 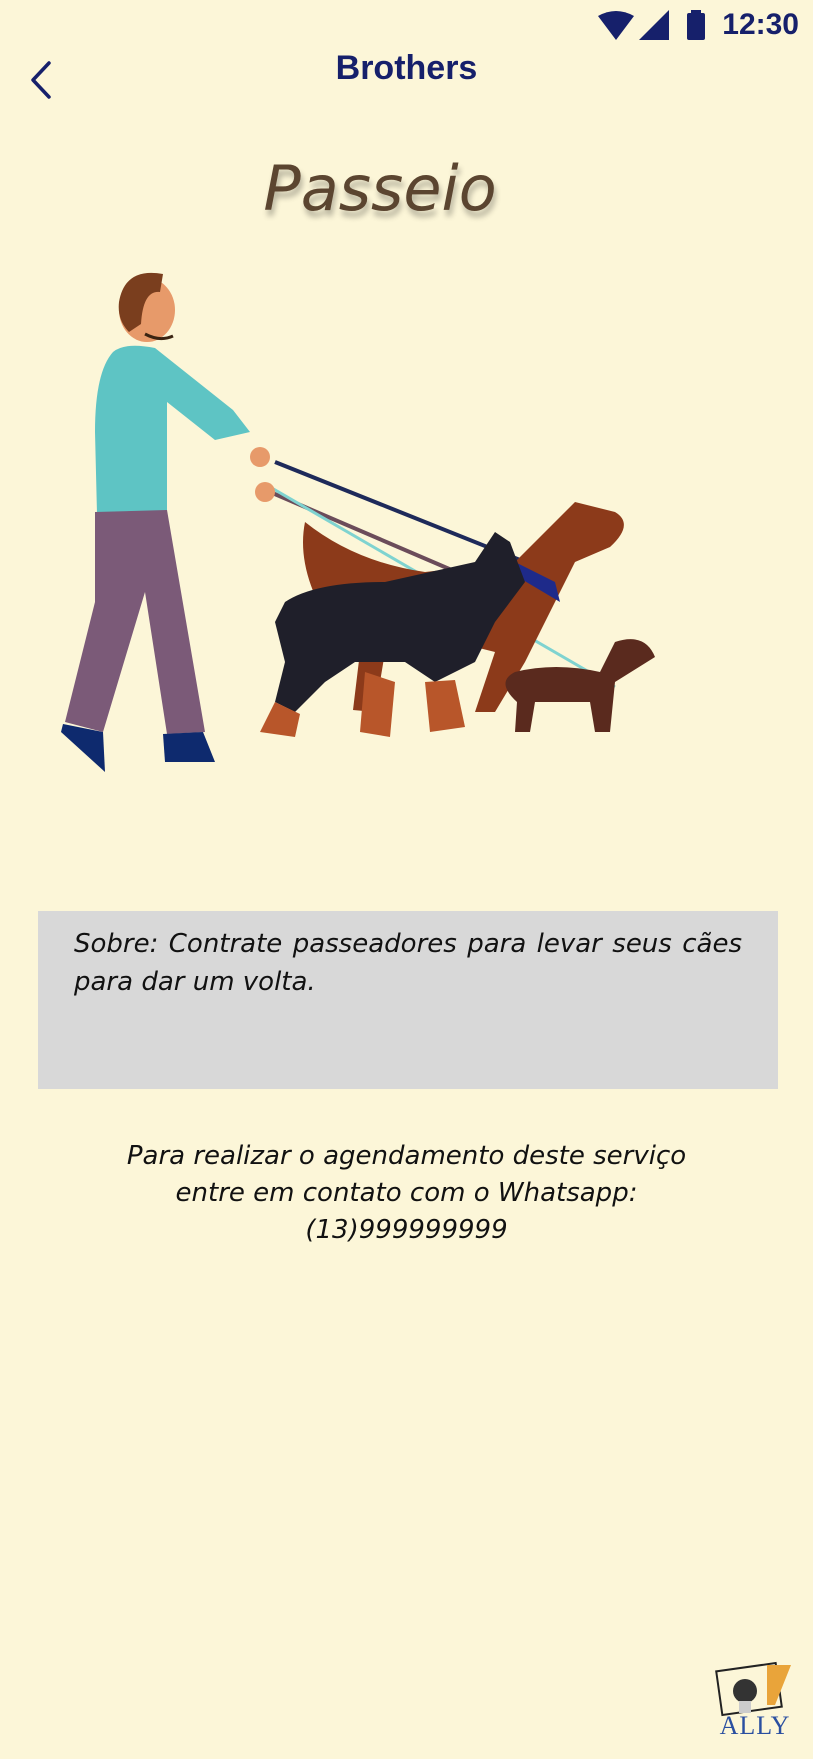 What do you see at coordinates (380, 188) in the screenshot?
I see `page-title: Passeio` at bounding box center [380, 188].